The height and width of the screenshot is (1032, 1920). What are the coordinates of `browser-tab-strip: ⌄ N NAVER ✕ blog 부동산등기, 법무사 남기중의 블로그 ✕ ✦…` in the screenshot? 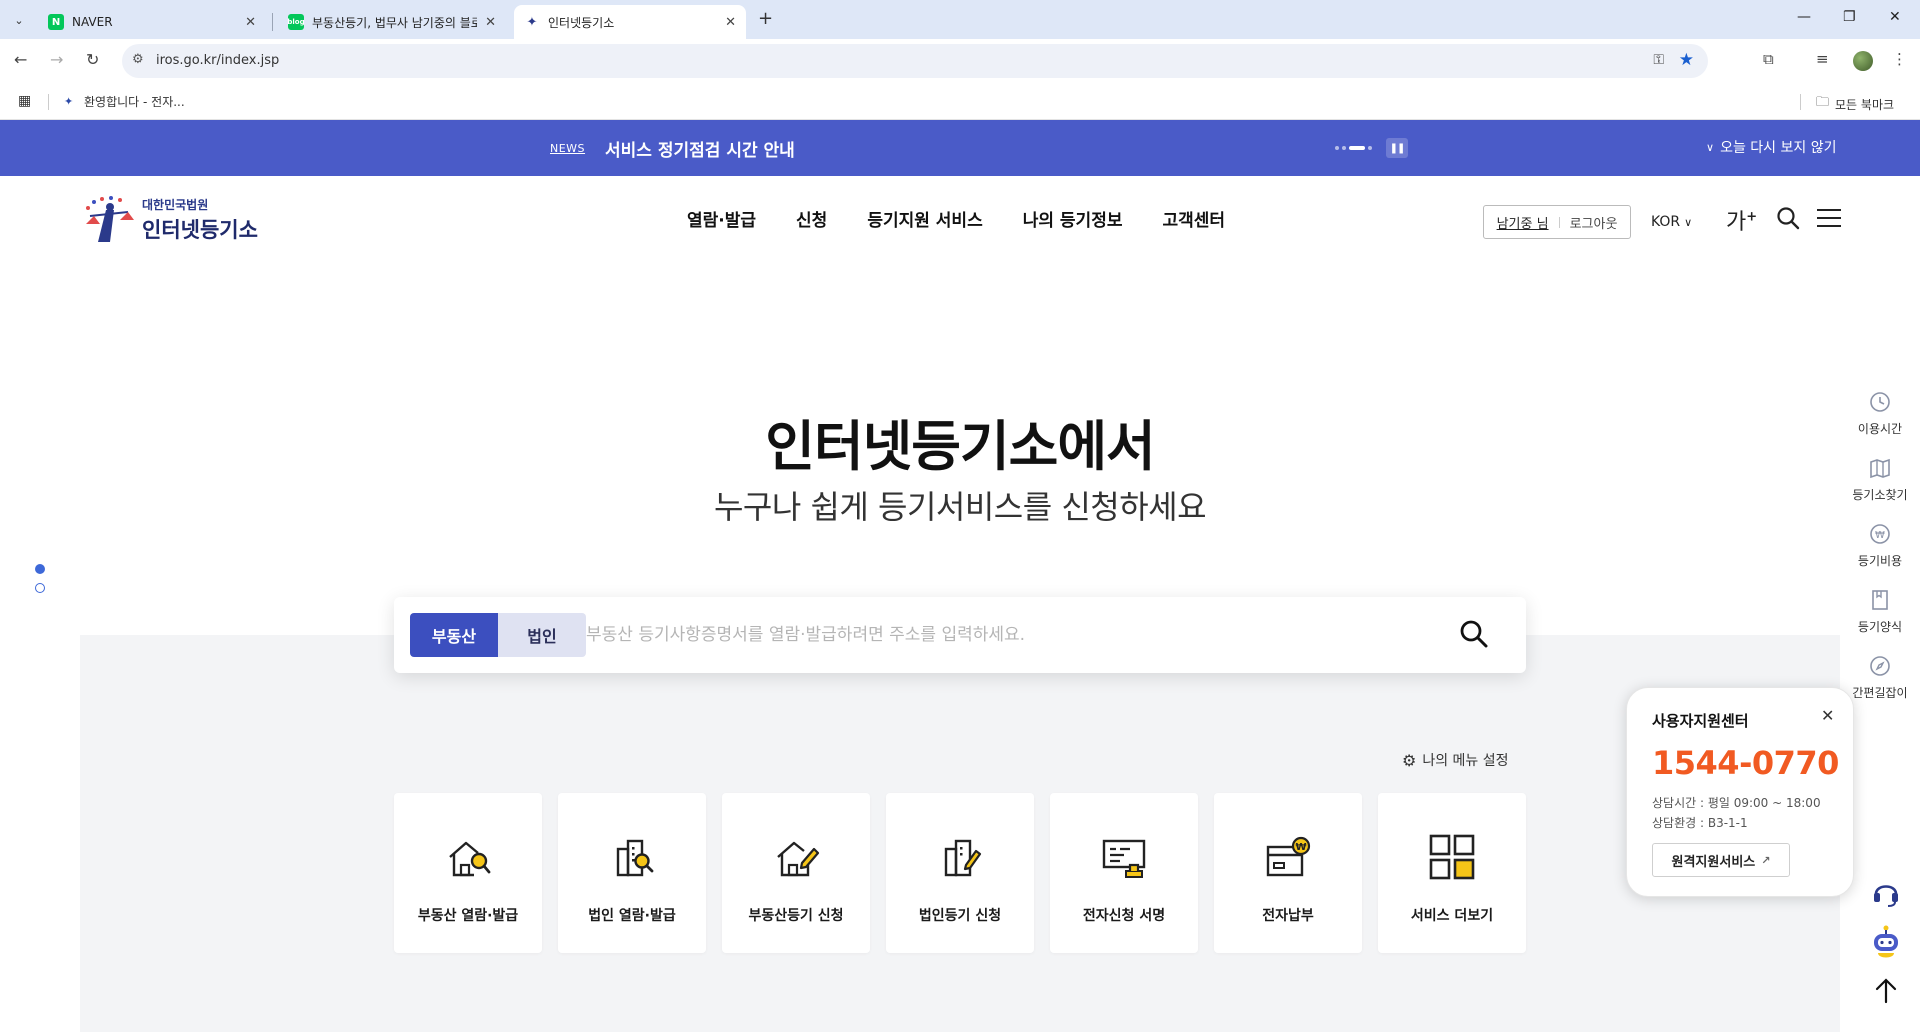 It's located at (960, 19).